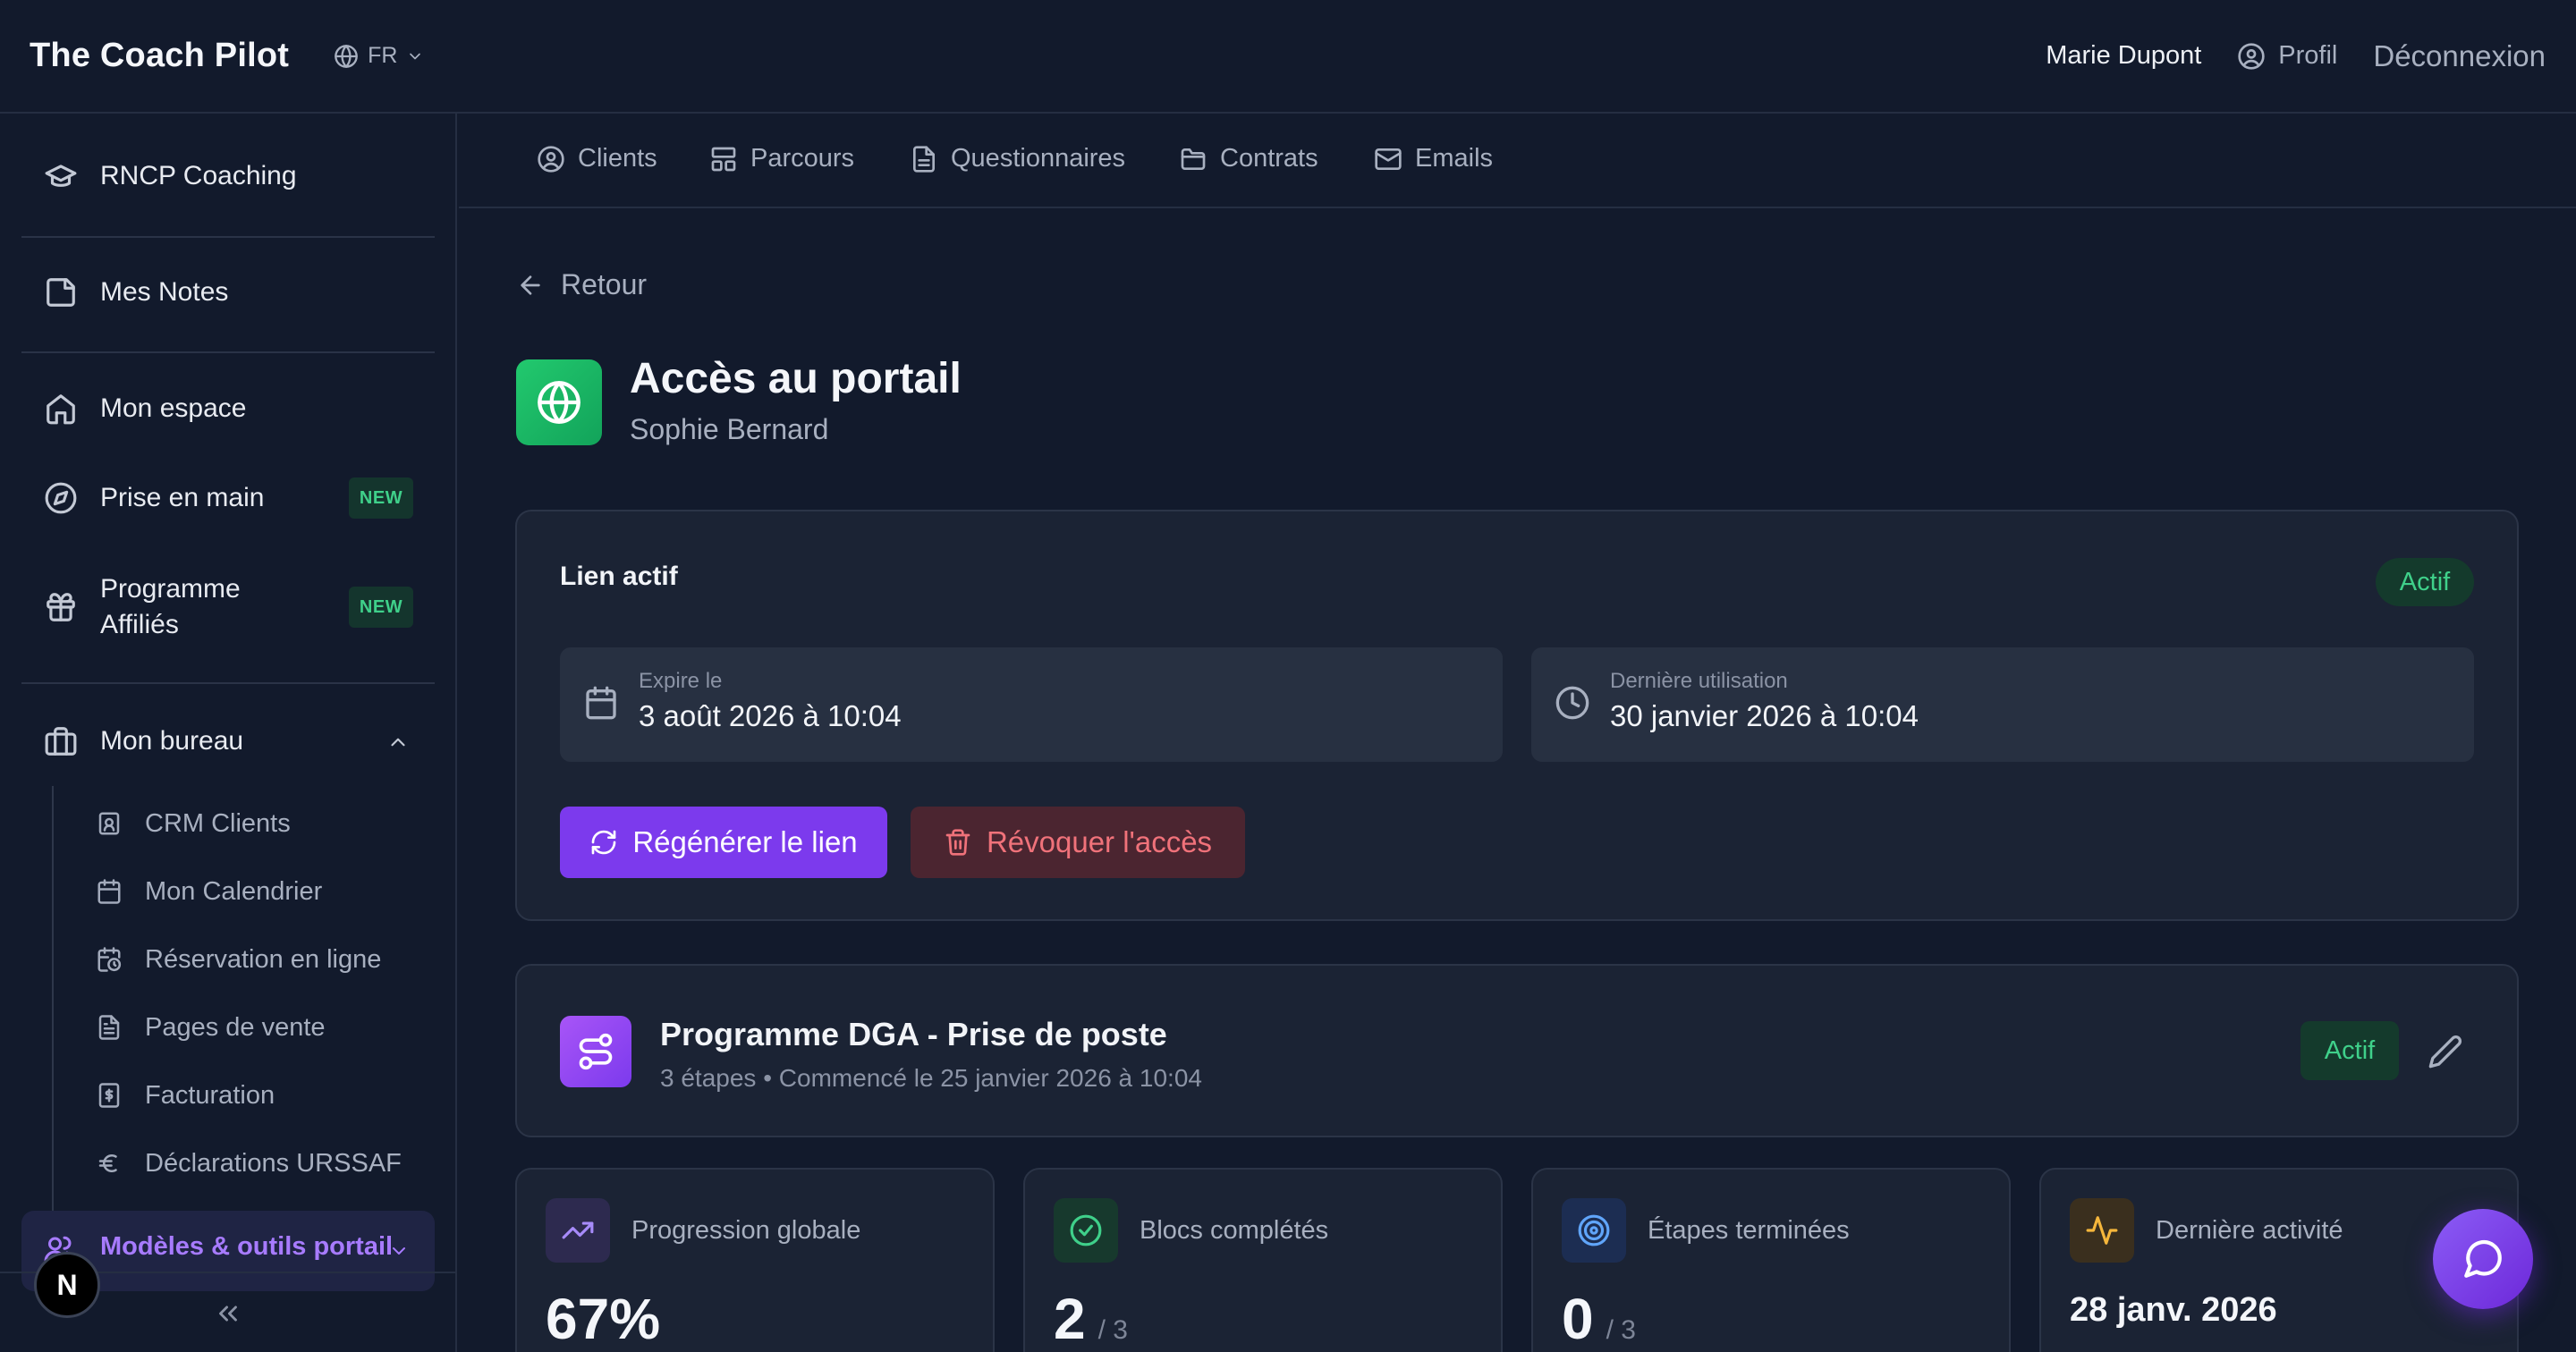  What do you see at coordinates (781, 158) in the screenshot?
I see `tab-parcours: Parcours` at bounding box center [781, 158].